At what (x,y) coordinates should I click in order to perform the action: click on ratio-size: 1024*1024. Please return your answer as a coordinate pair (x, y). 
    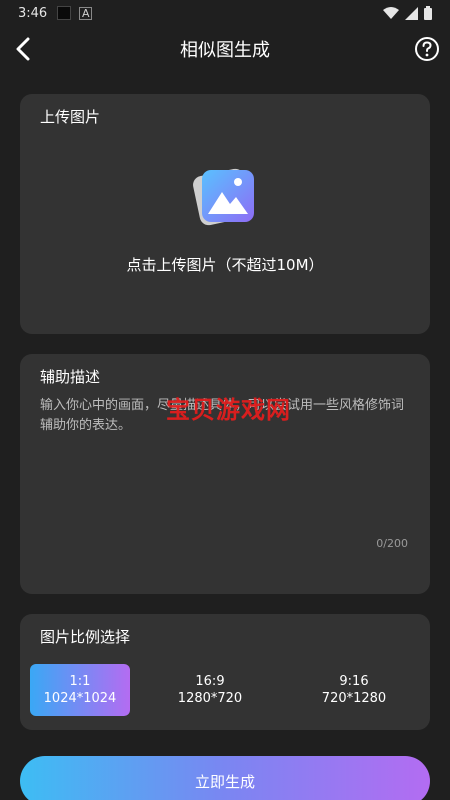
    Looking at the image, I should click on (80, 698).